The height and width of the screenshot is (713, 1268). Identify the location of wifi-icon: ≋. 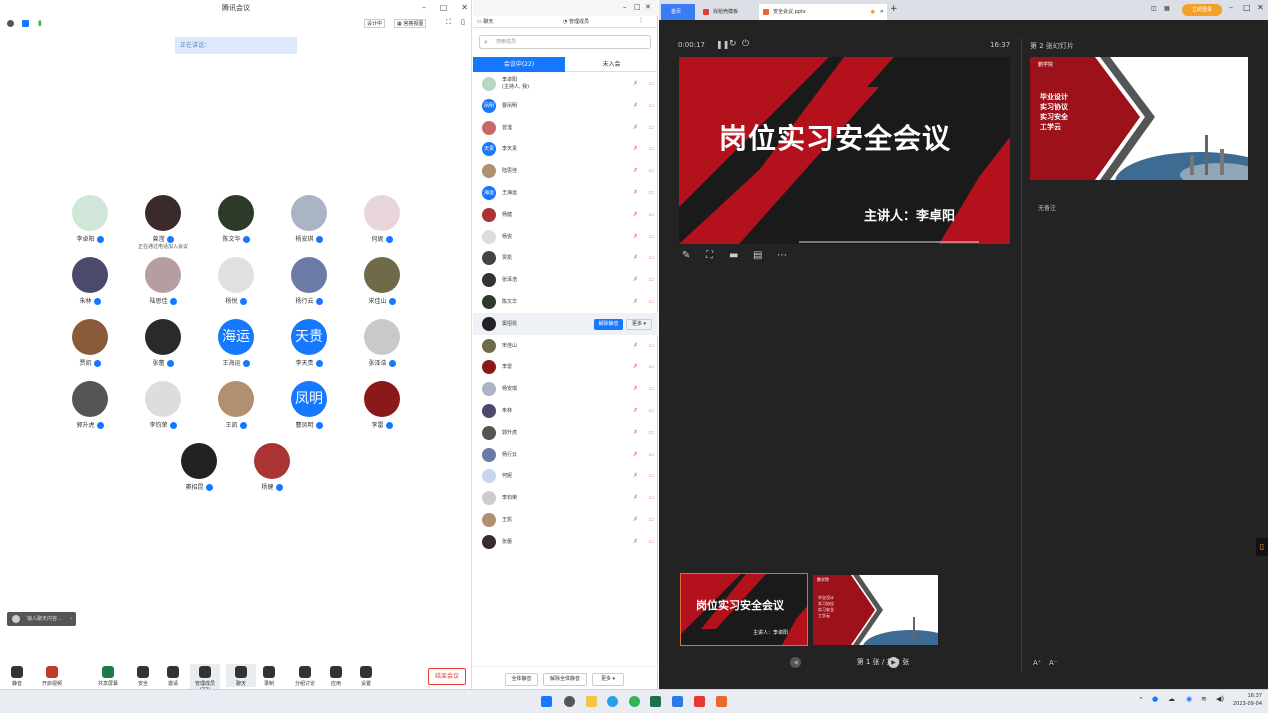
(1204, 699).